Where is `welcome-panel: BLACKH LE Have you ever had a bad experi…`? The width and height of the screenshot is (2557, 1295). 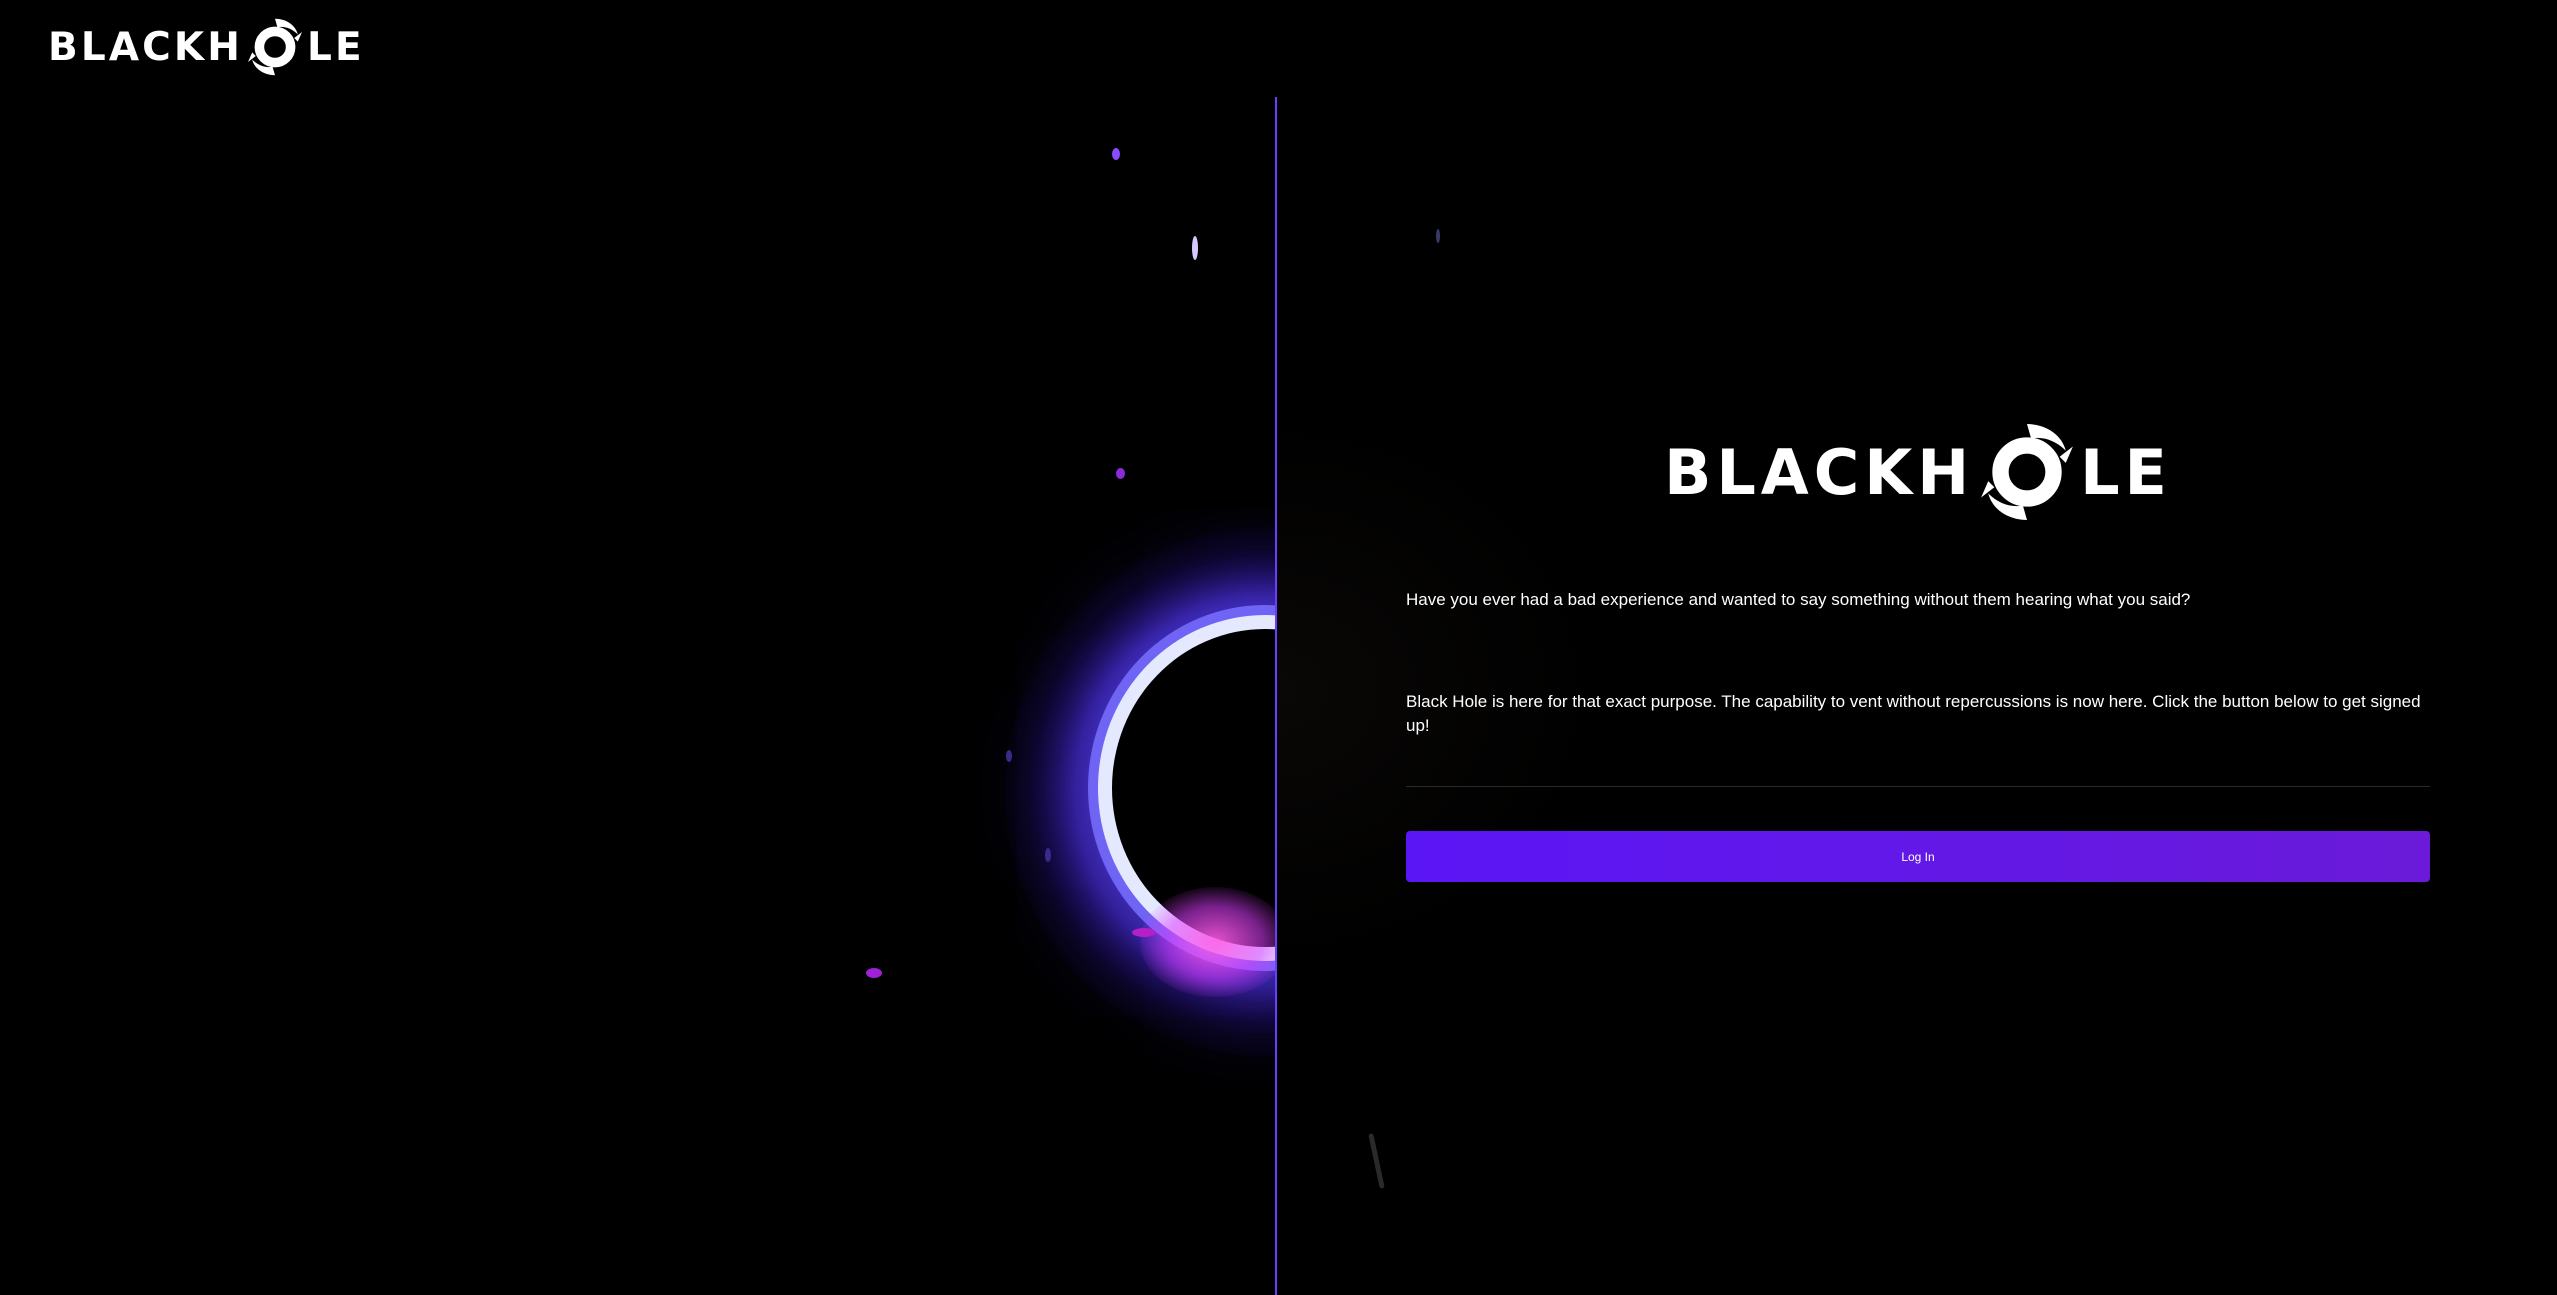
welcome-panel: BLACKH LE Have you ever had a bad experi… is located at coordinates (1918, 647).